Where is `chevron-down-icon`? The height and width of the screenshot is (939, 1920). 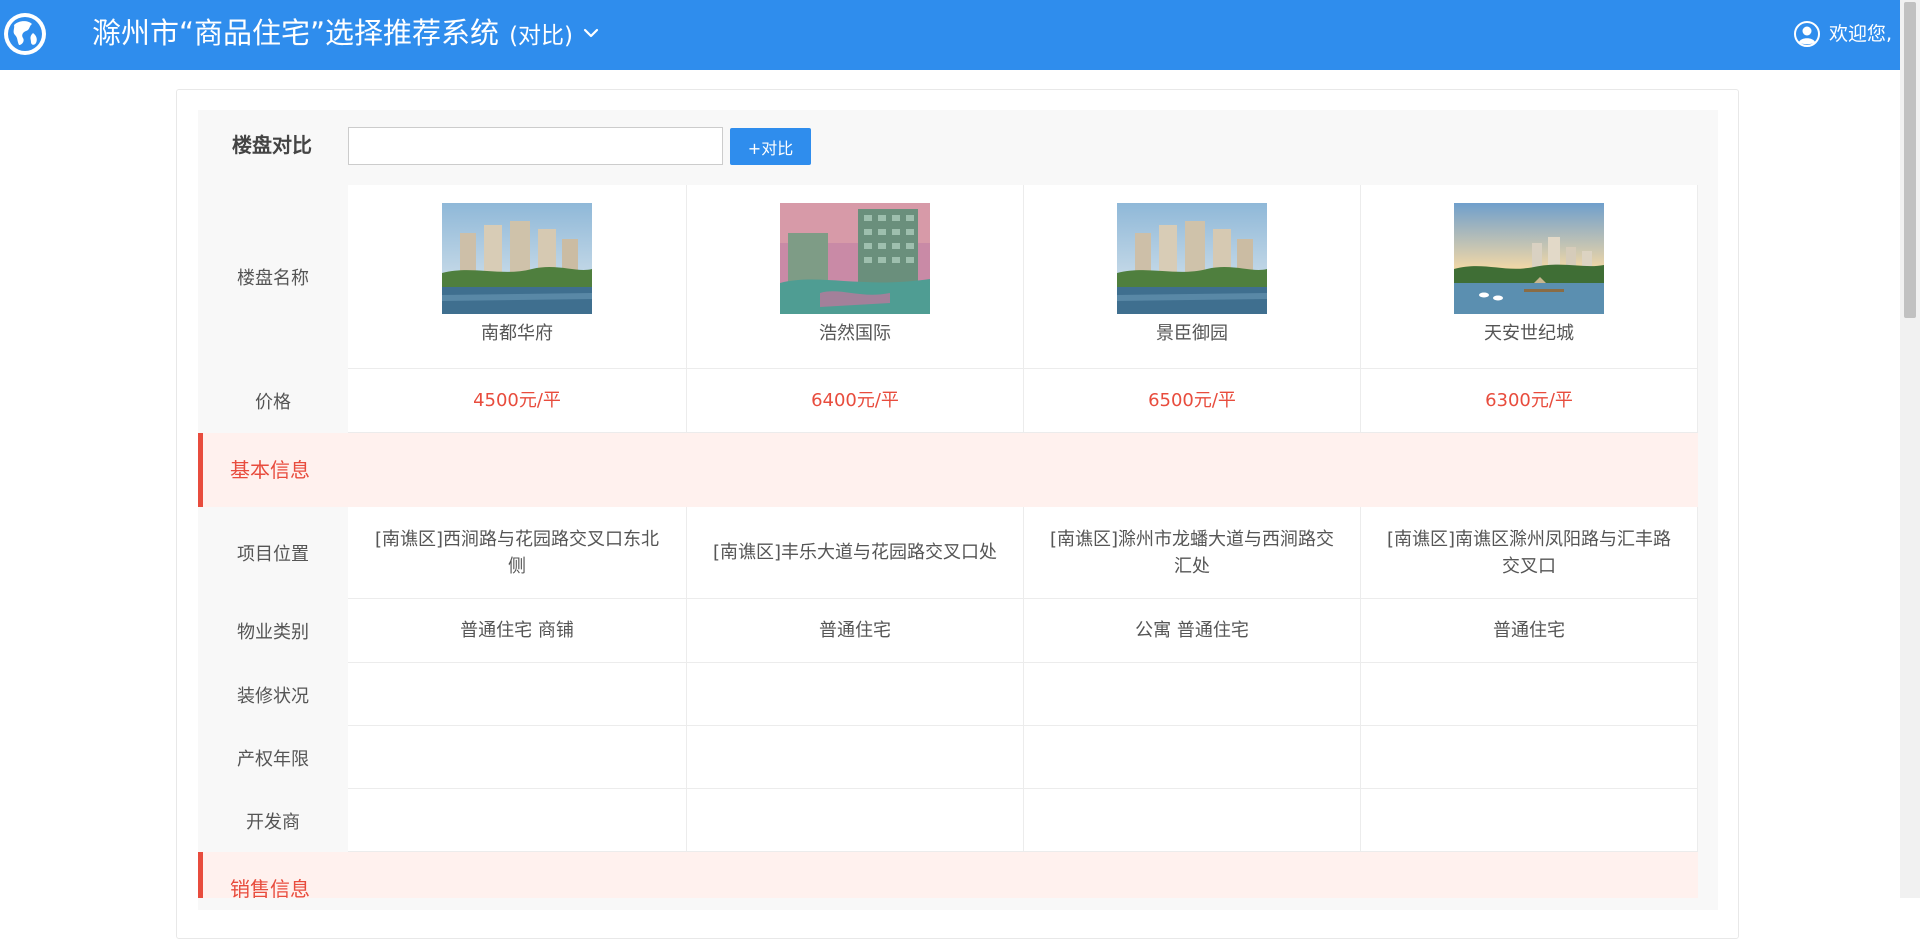 chevron-down-icon is located at coordinates (591, 33).